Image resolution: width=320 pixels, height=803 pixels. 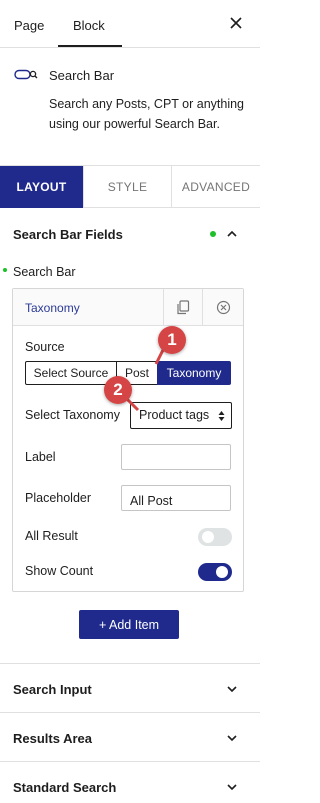 I want to click on repeater-item-title: Taxonomy, so click(x=52, y=308).